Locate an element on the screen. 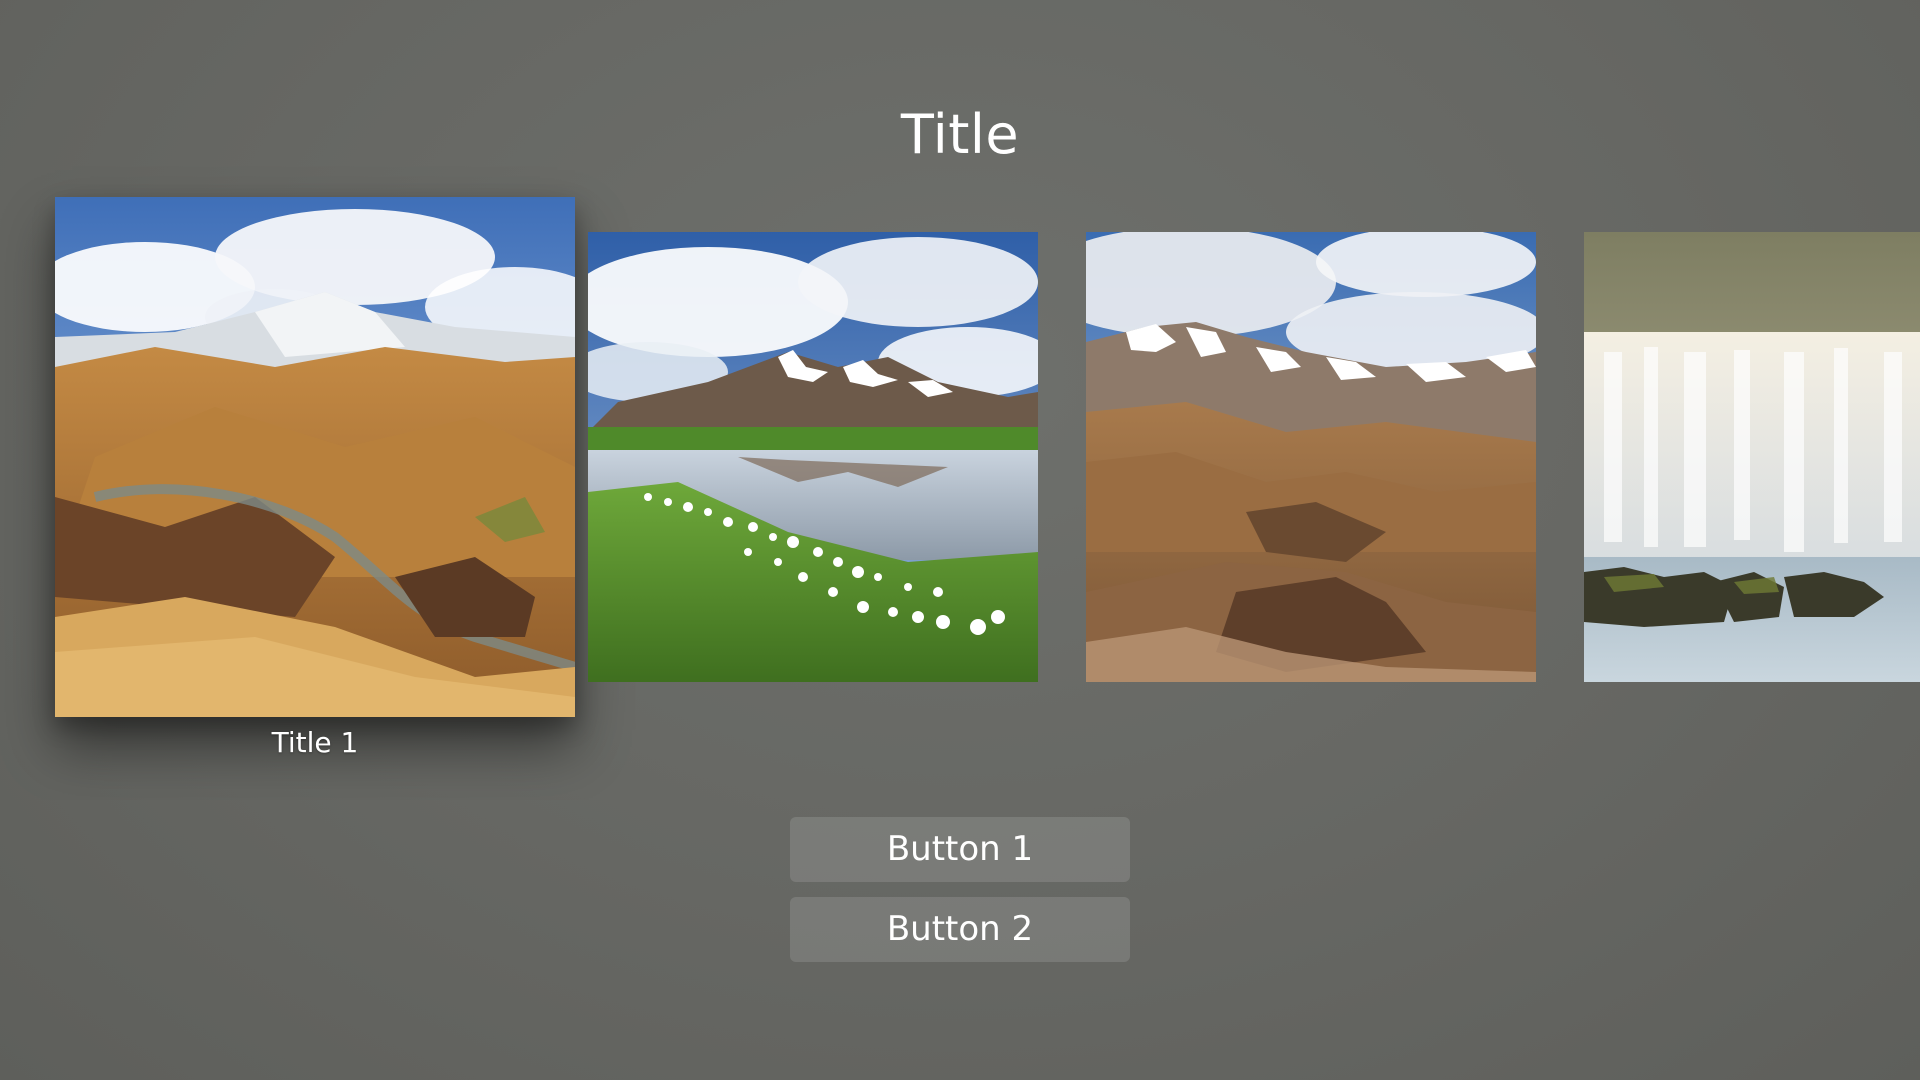 The width and height of the screenshot is (1920, 1080). shelf-item-3-image is located at coordinates (1311, 457).